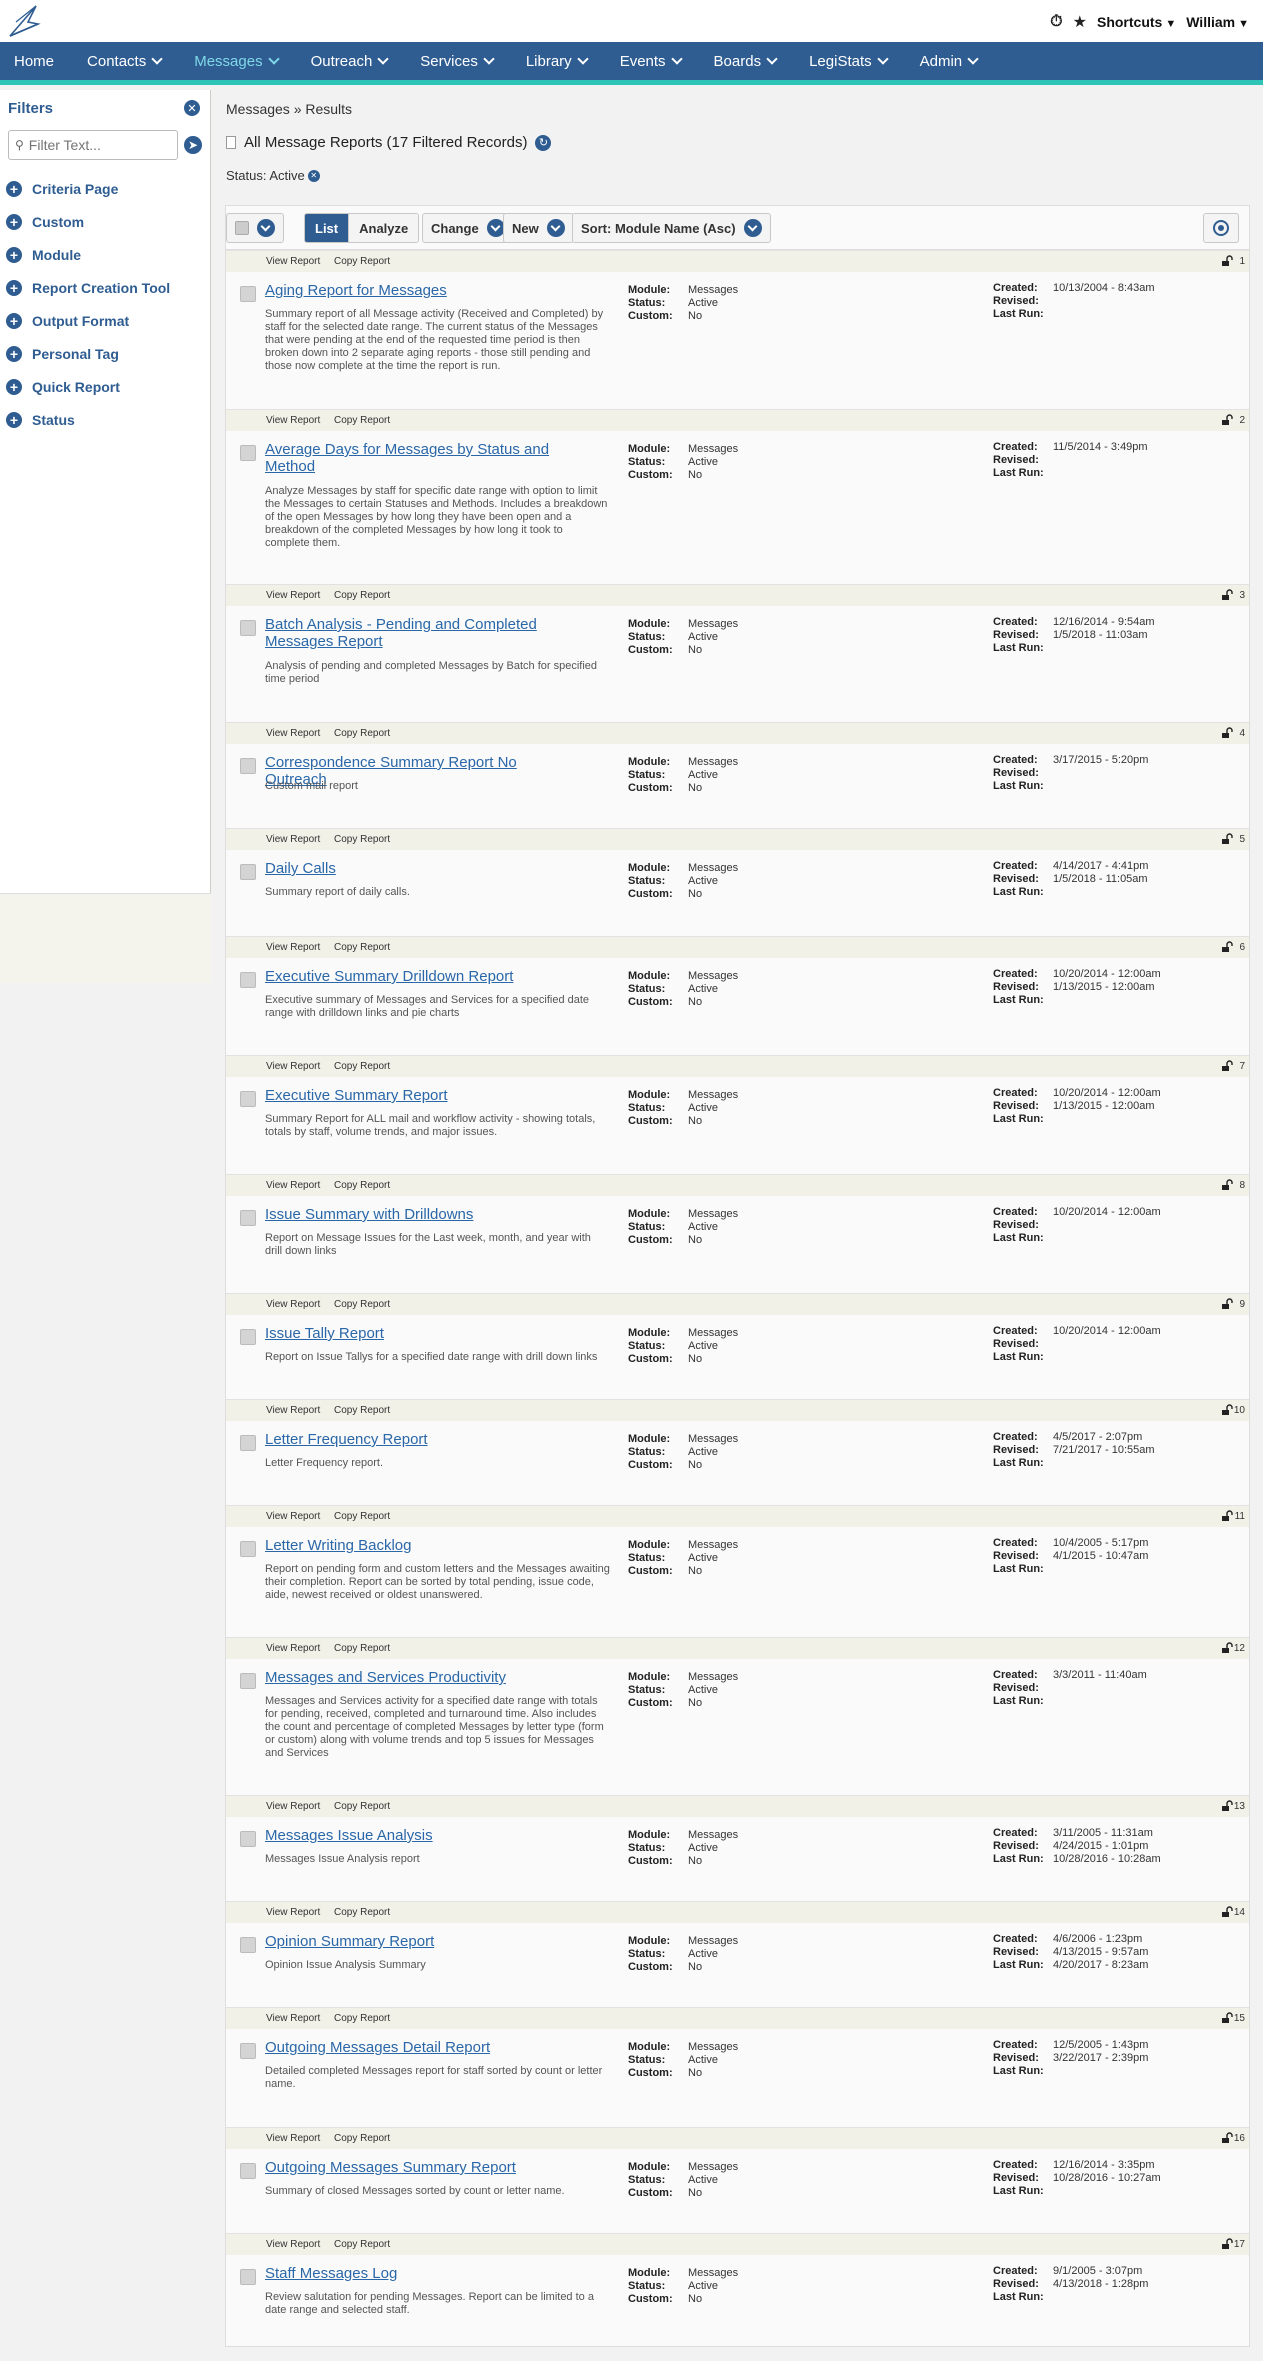 This screenshot has width=1263, height=2361. I want to click on filter-item-report-creation-tool: + Report Creation Tool, so click(105, 287).